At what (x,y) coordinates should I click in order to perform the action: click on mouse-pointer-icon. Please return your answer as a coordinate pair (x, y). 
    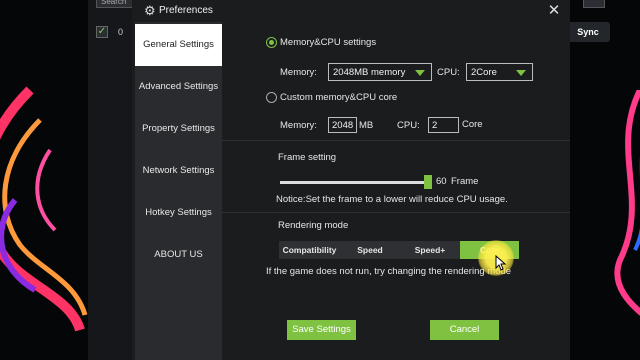
    Looking at the image, I should click on (501, 263).